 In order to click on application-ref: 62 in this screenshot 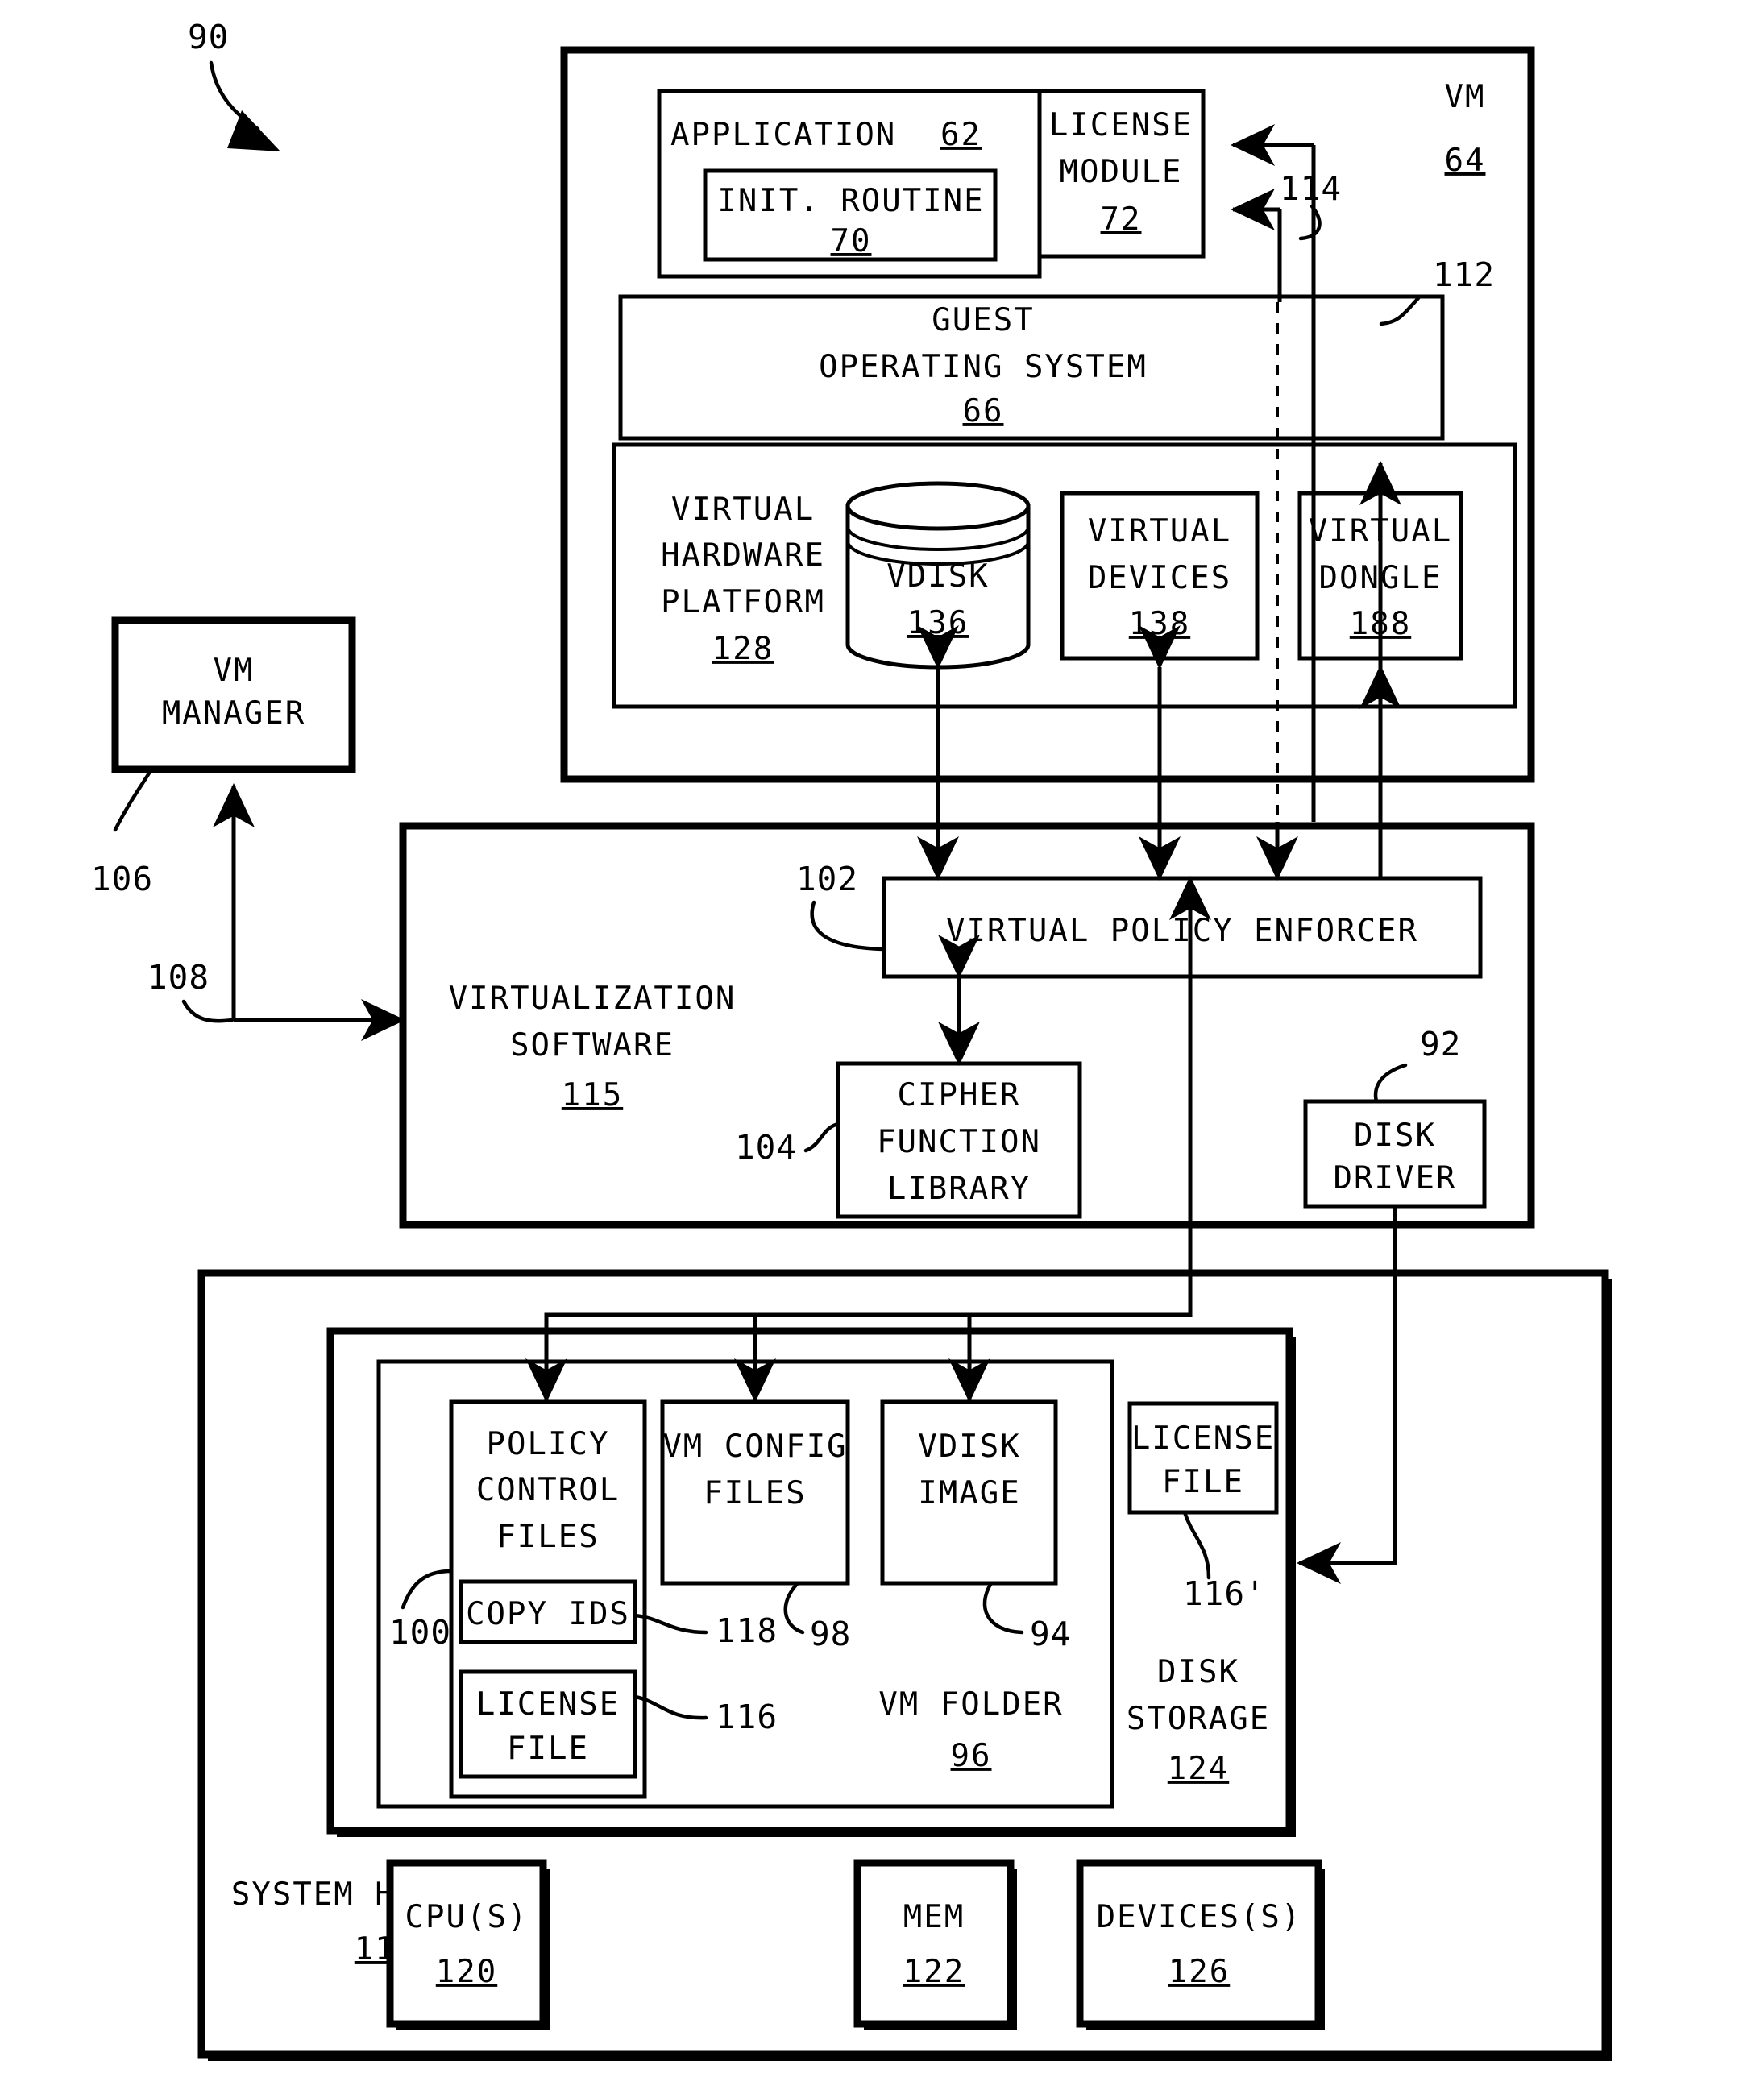, I will do `click(961, 135)`.